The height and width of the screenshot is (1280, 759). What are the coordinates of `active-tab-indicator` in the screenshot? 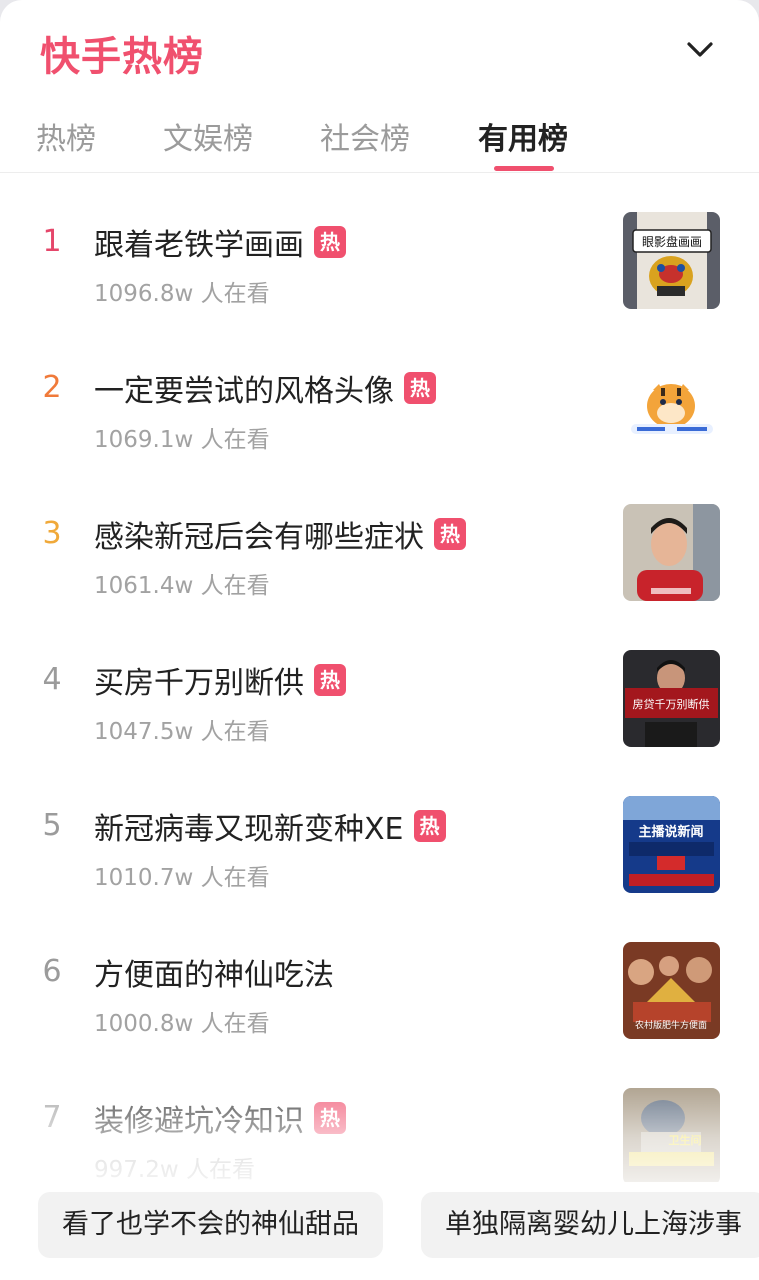 It's located at (524, 168).